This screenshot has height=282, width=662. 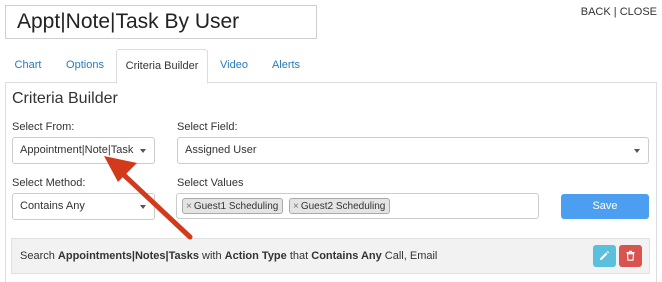 I want to click on summary-method: Contains Any, so click(x=346, y=256).